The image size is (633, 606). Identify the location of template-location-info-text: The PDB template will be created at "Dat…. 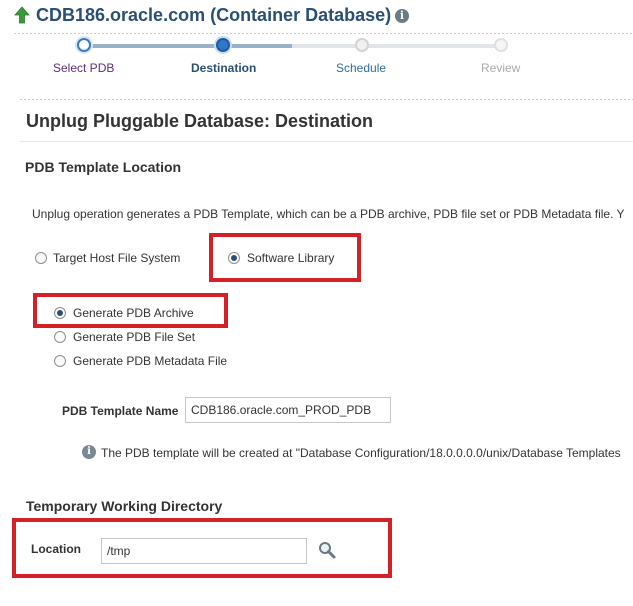
(361, 453).